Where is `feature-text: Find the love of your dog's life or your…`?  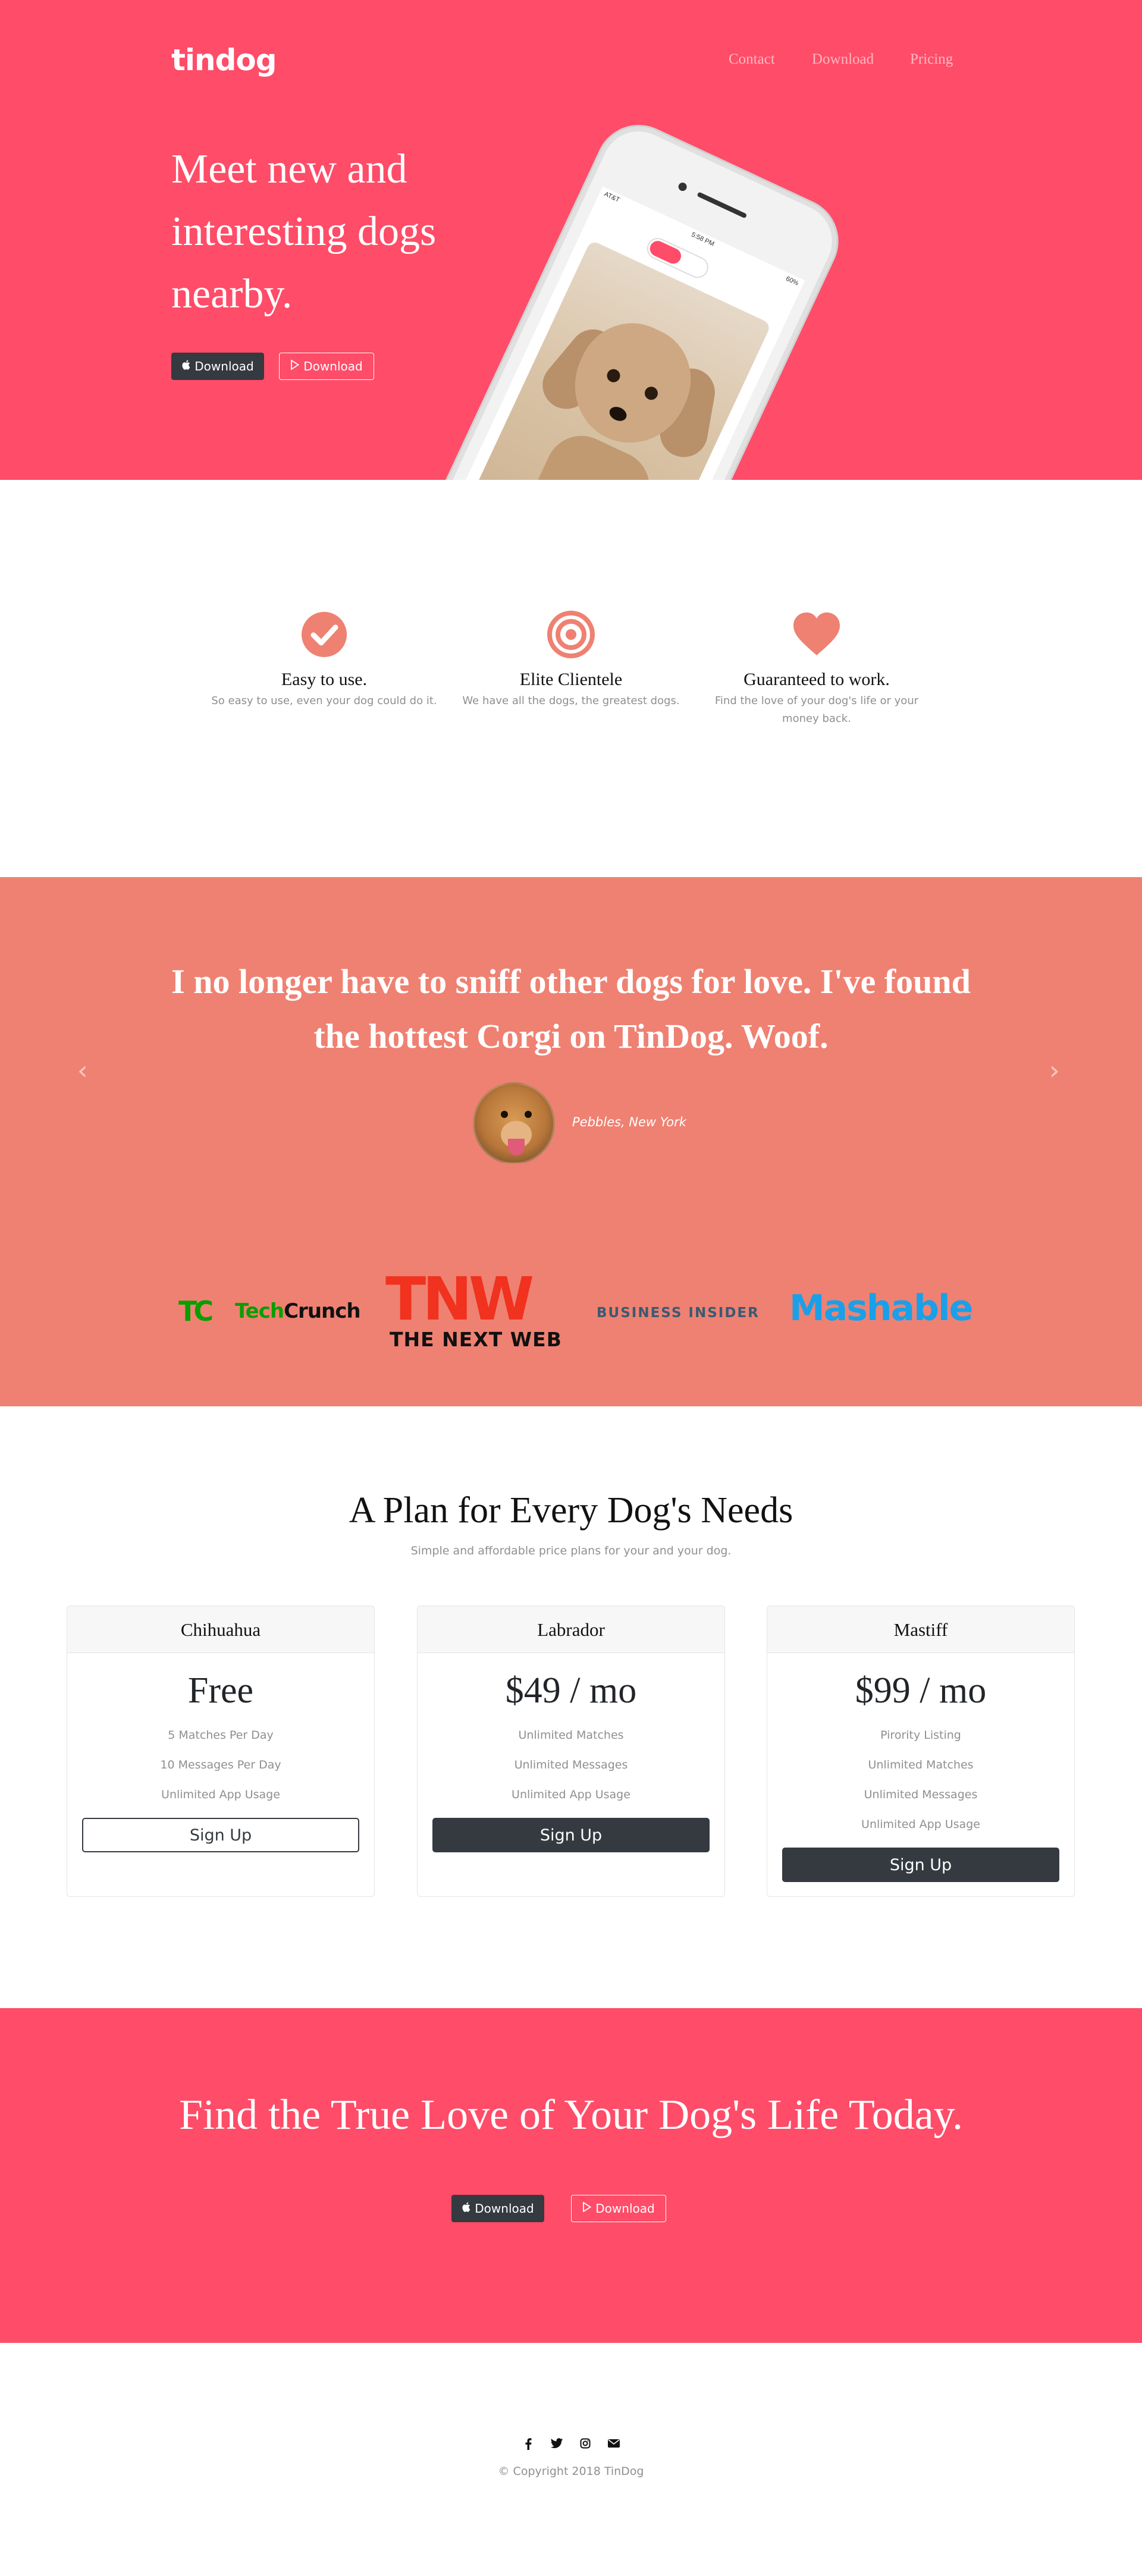
feature-text: Find the love of your dog's life or your… is located at coordinates (816, 710).